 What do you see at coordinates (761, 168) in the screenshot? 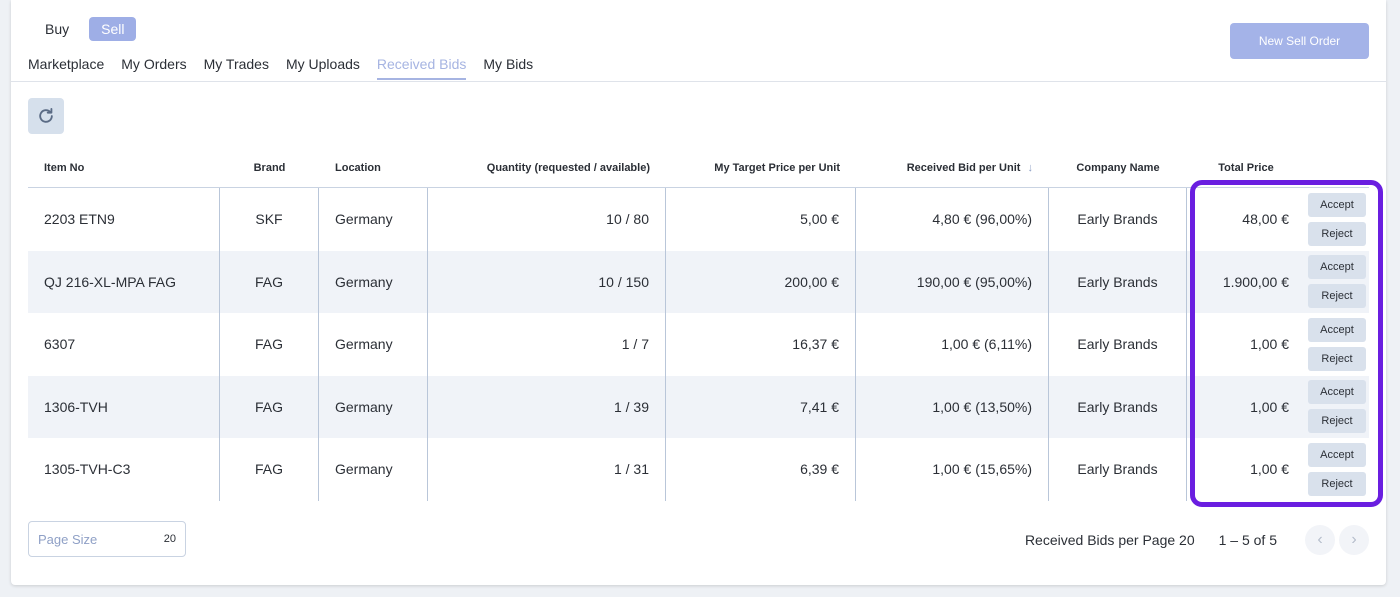
I see `col-target-price: My Target Price per Unit` at bounding box center [761, 168].